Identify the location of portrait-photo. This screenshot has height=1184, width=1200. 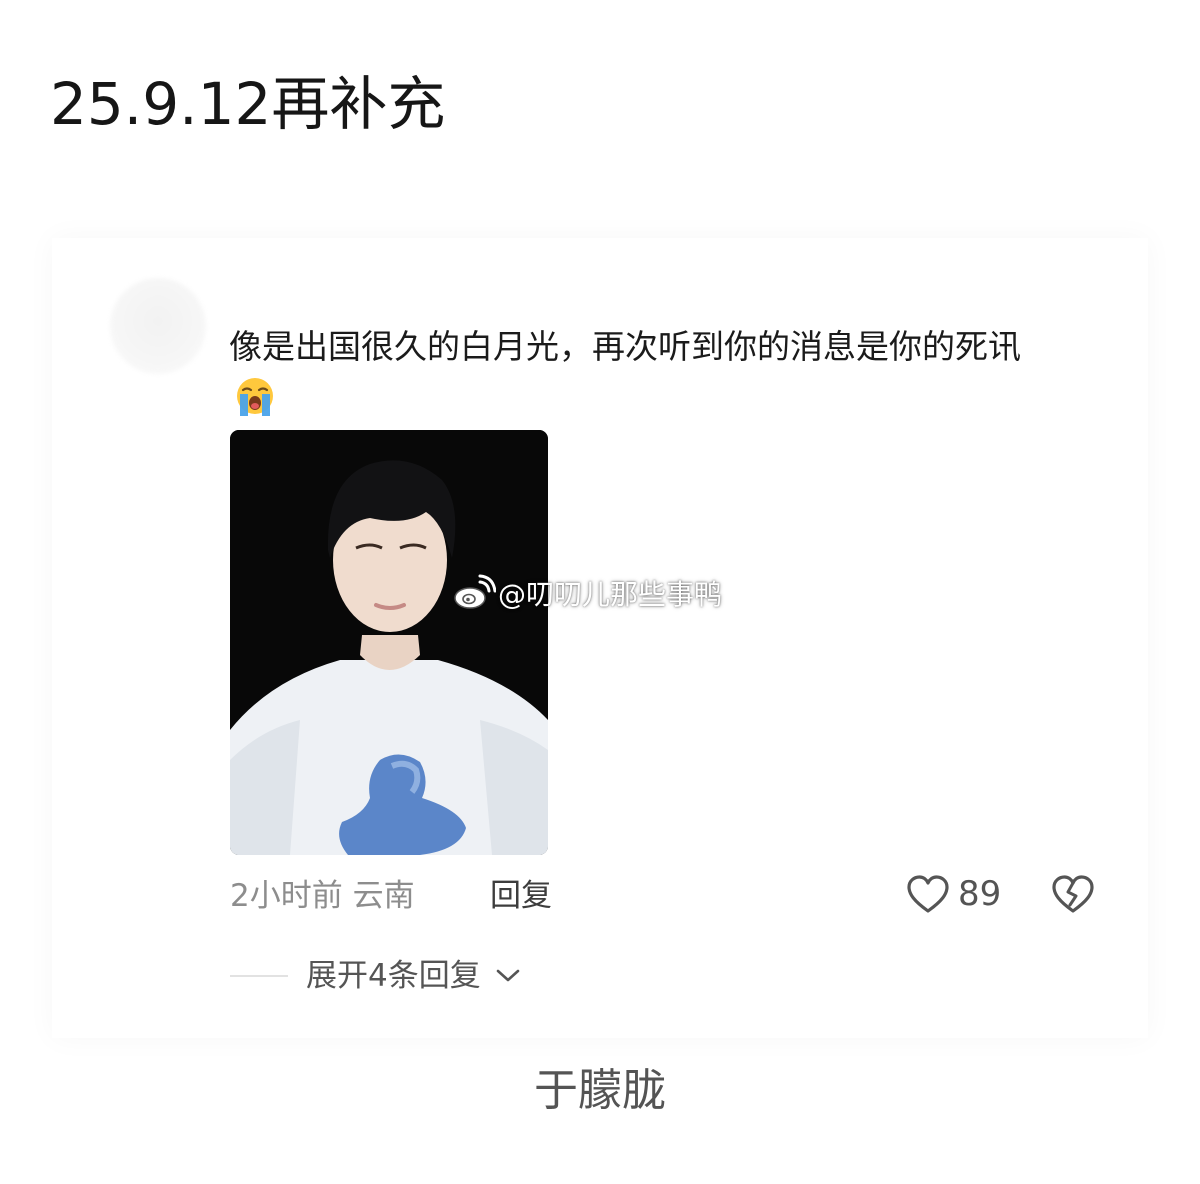
(389, 642).